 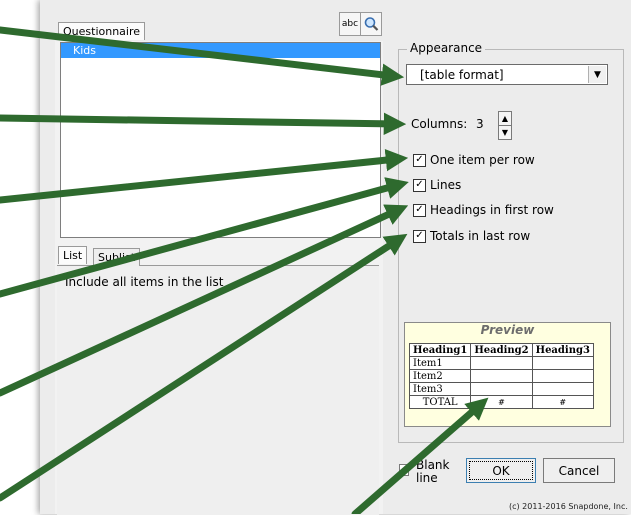 What do you see at coordinates (420, 455) in the screenshot?
I see `arrow-to-preview` at bounding box center [420, 455].